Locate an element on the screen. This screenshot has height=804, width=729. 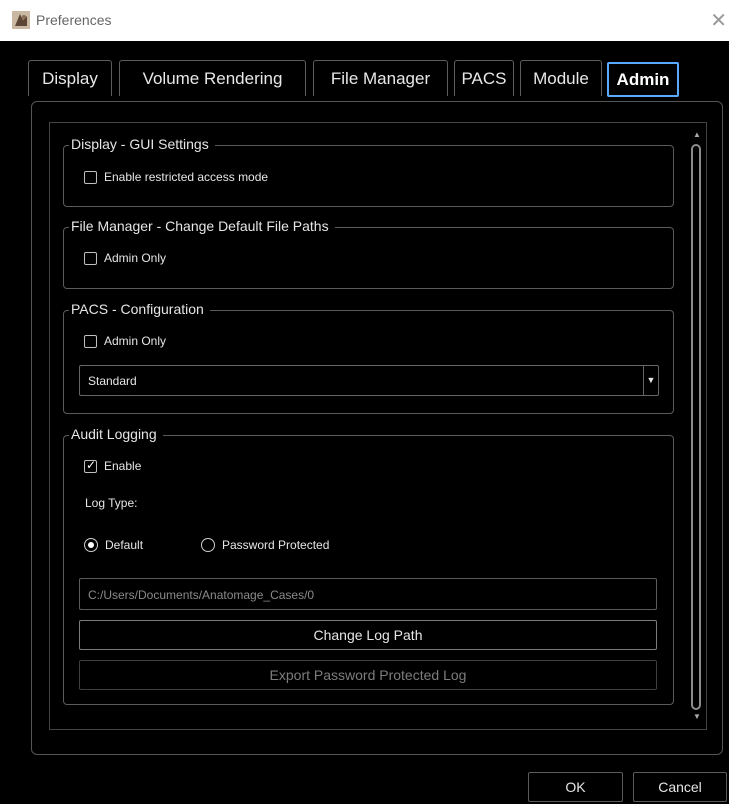
tab-display: Display is located at coordinates (70, 78).